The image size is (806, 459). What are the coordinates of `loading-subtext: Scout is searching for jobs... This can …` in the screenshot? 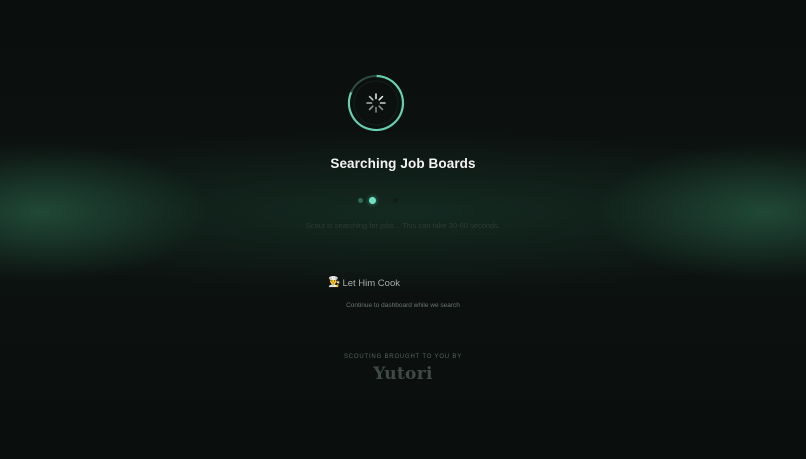 It's located at (403, 225).